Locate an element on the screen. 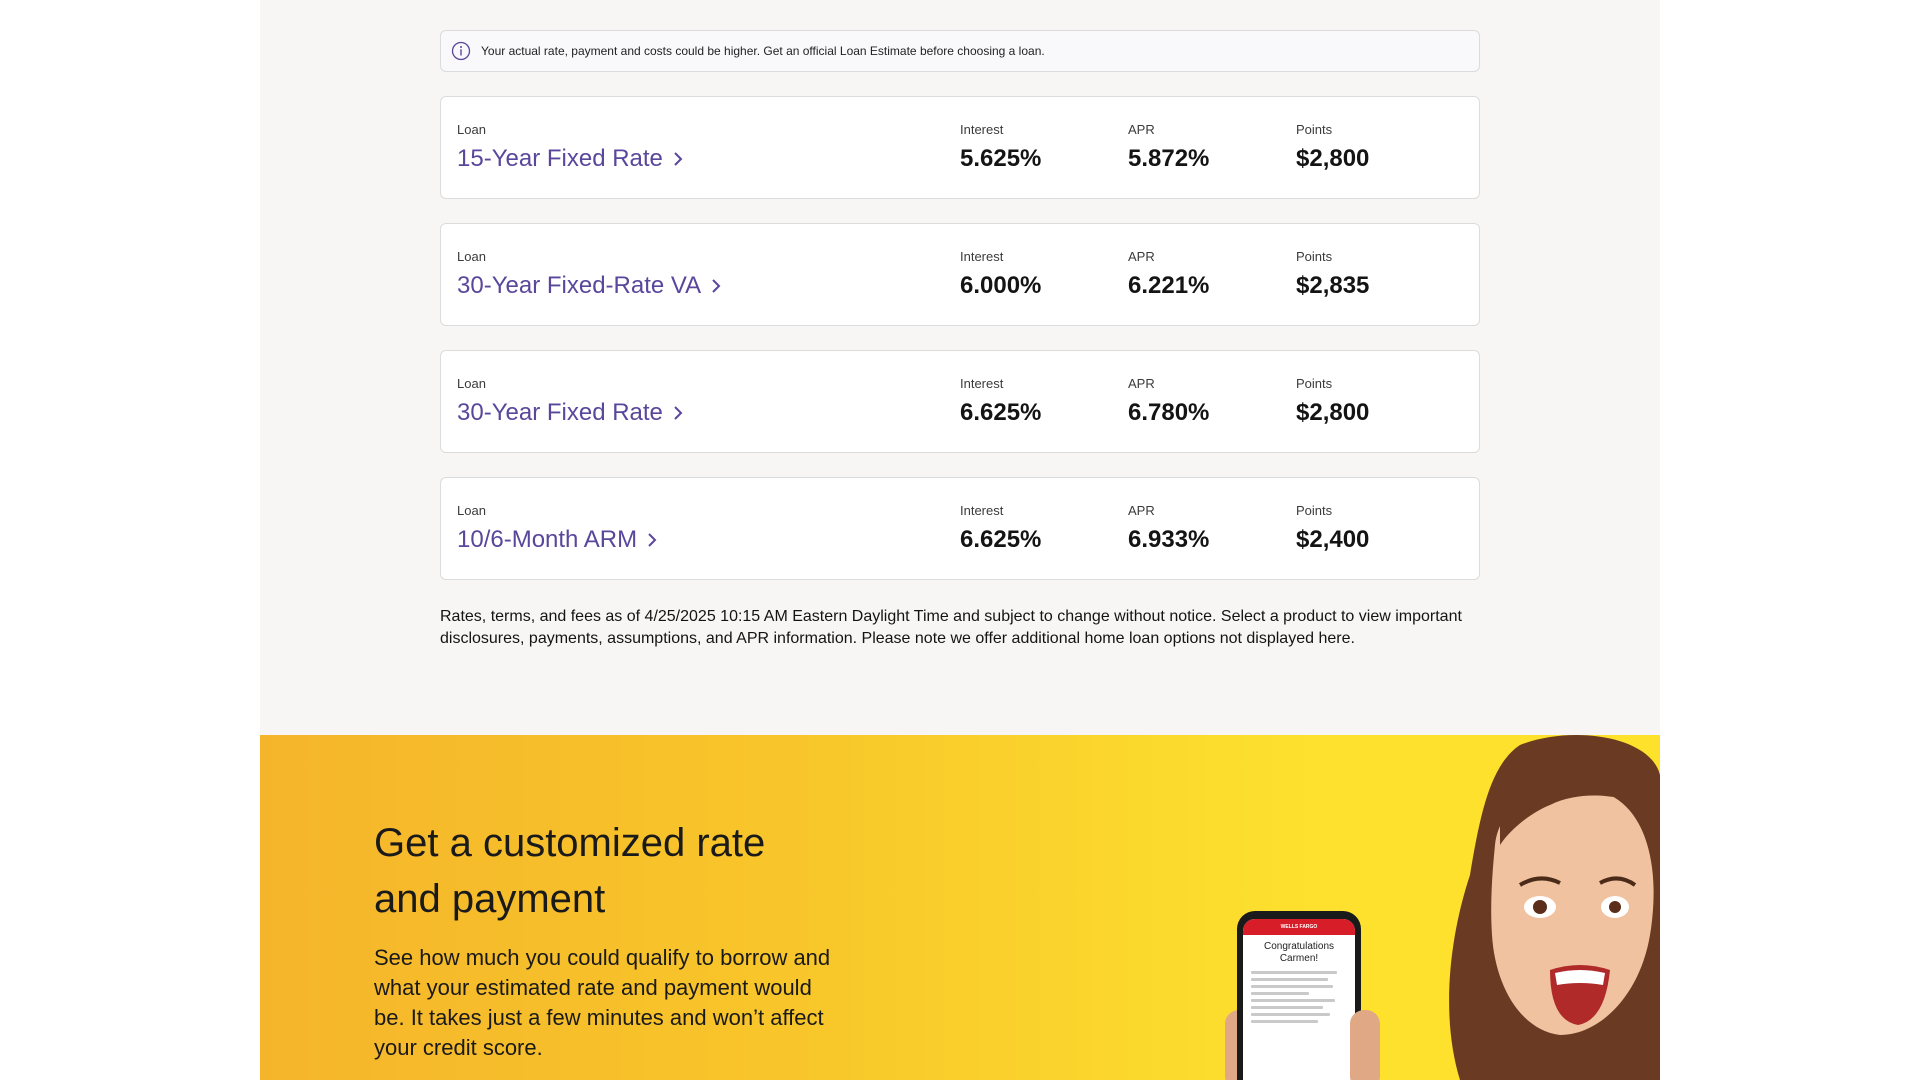  interest-value: 6.000% is located at coordinates (1001, 285).